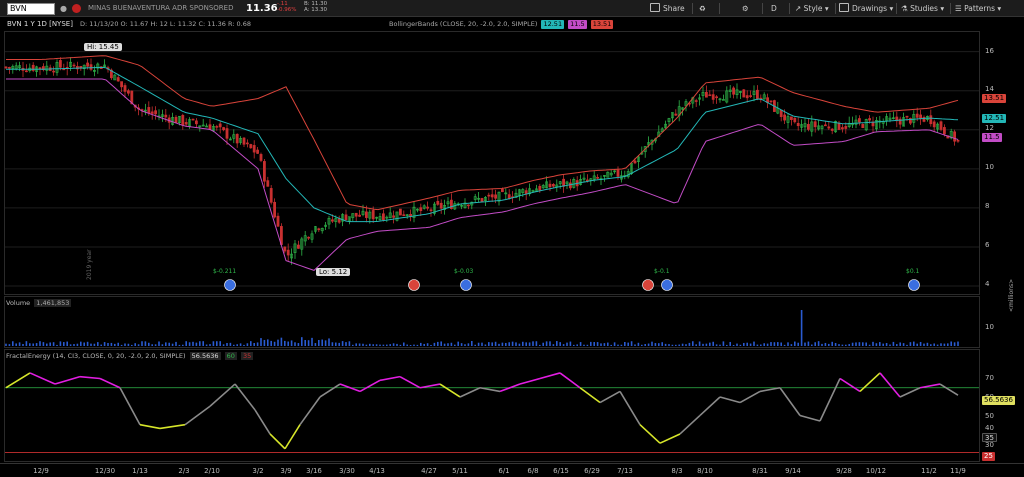 The image size is (1024, 477). What do you see at coordinates (18, 303) in the screenshot?
I see `volume-label: Volume` at bounding box center [18, 303].